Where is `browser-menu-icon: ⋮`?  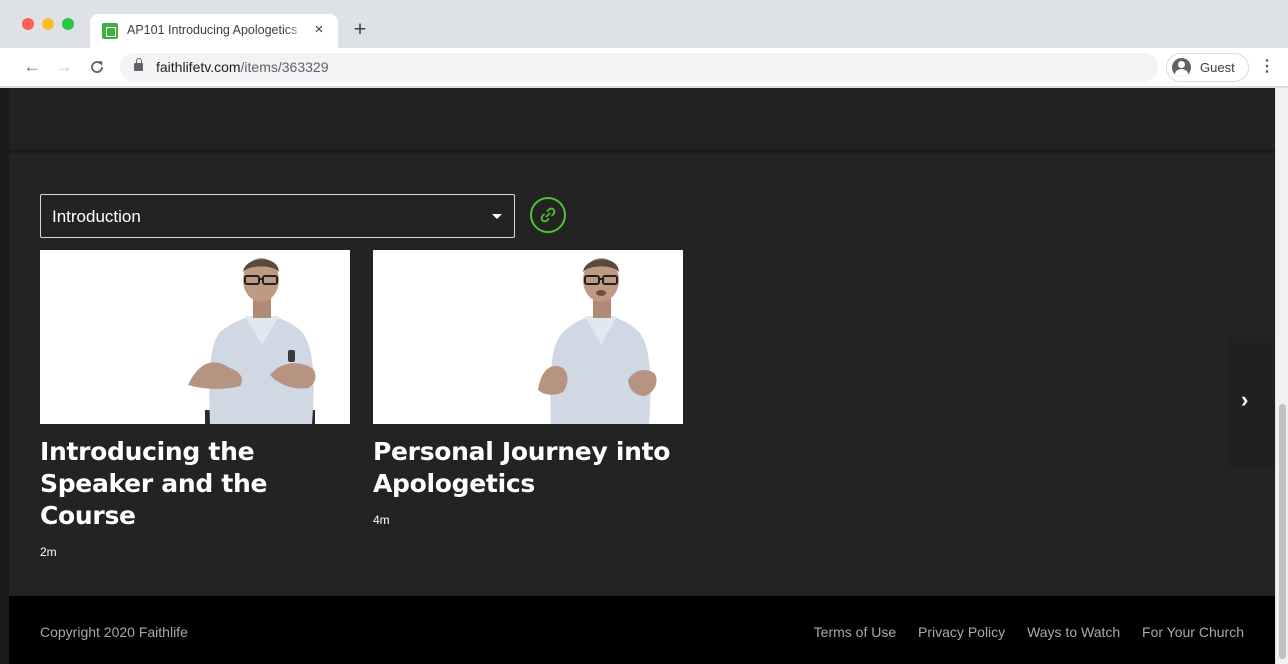 browser-menu-icon: ⋮ is located at coordinates (1267, 67).